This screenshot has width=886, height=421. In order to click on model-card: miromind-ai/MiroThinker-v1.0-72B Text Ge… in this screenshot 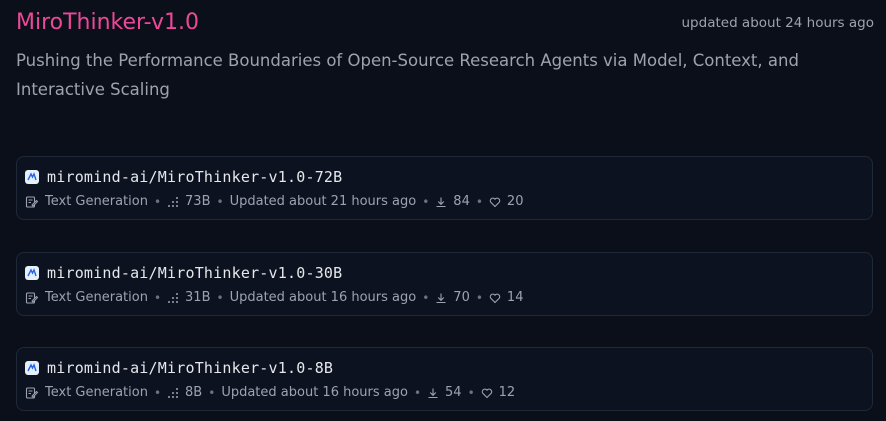, I will do `click(444, 188)`.